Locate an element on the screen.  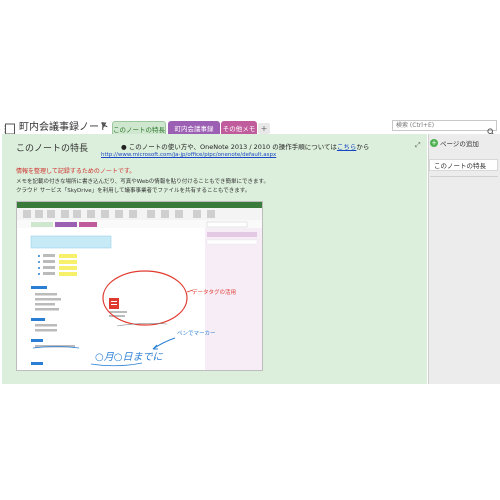
chevron-down-icon: ▼ is located at coordinates (103, 125).